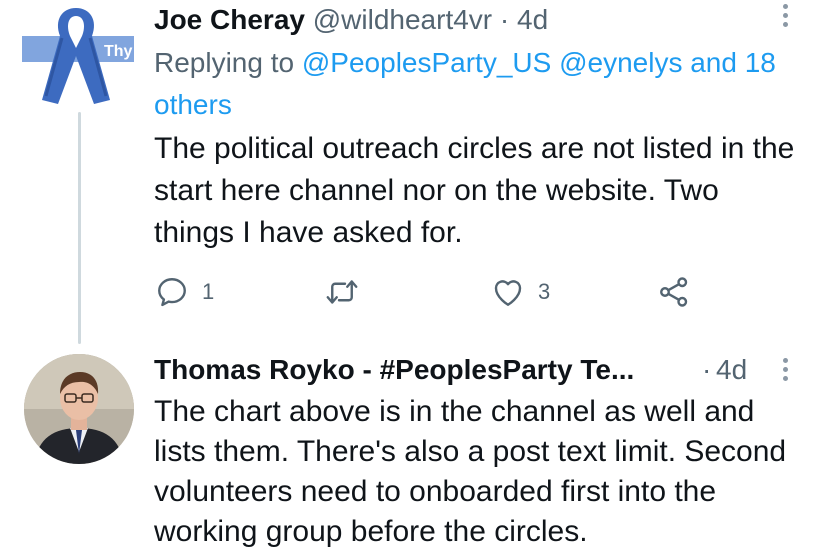 Image resolution: width=825 pixels, height=556 pixels. What do you see at coordinates (79, 228) in the screenshot?
I see `thread-connector-line` at bounding box center [79, 228].